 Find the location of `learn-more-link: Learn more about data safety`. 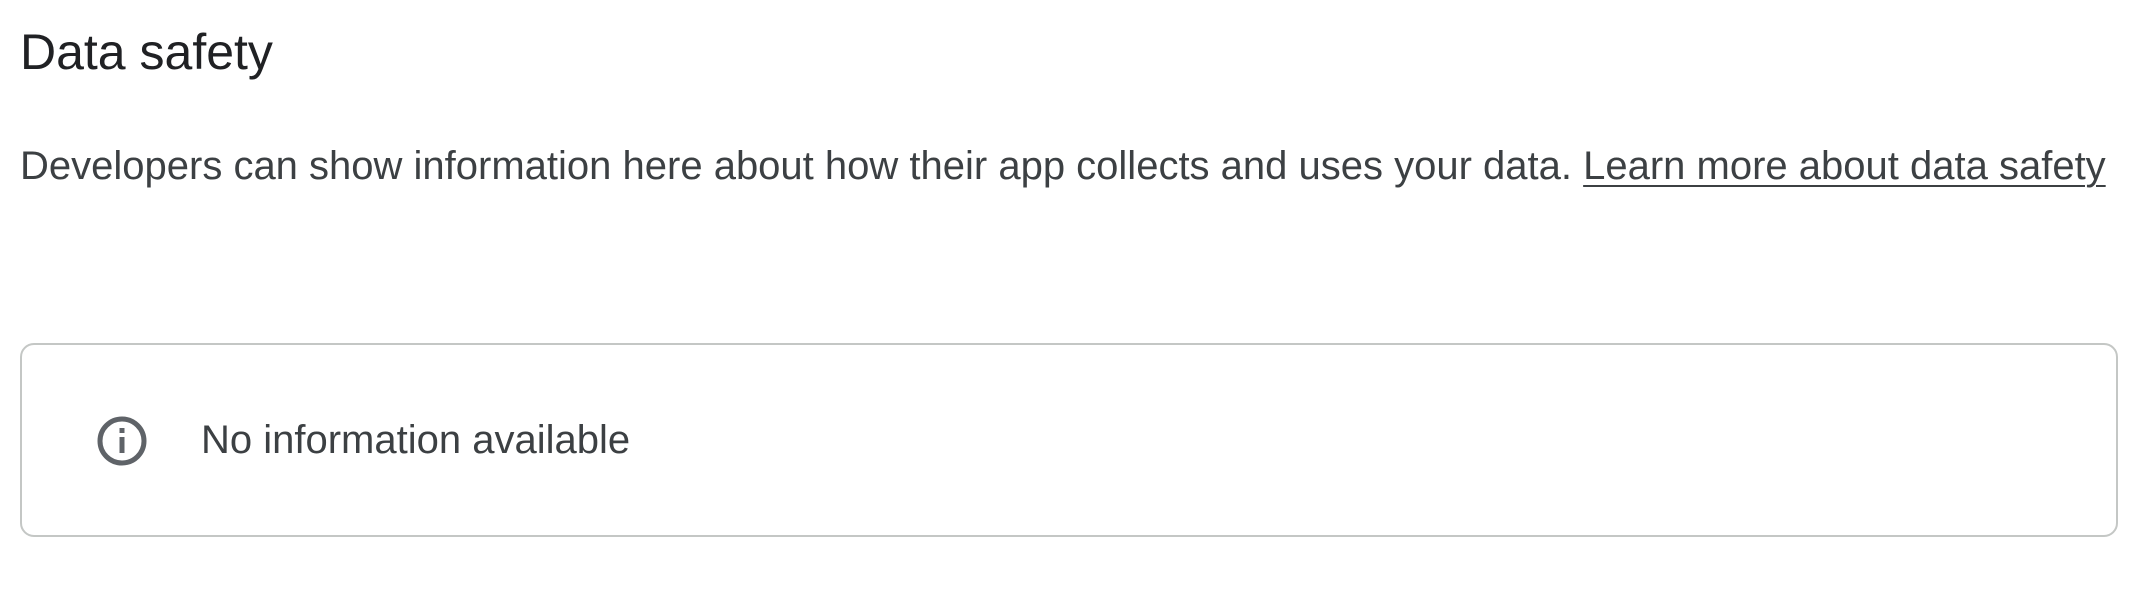

learn-more-link: Learn more about data safety is located at coordinates (1844, 166).